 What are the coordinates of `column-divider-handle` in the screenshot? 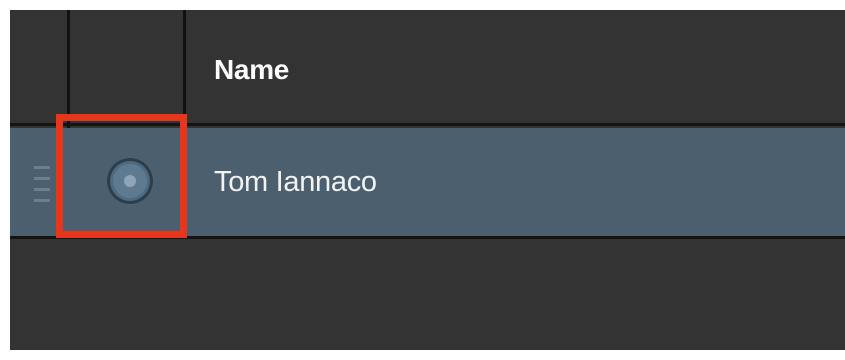 It's located at (68, 69).